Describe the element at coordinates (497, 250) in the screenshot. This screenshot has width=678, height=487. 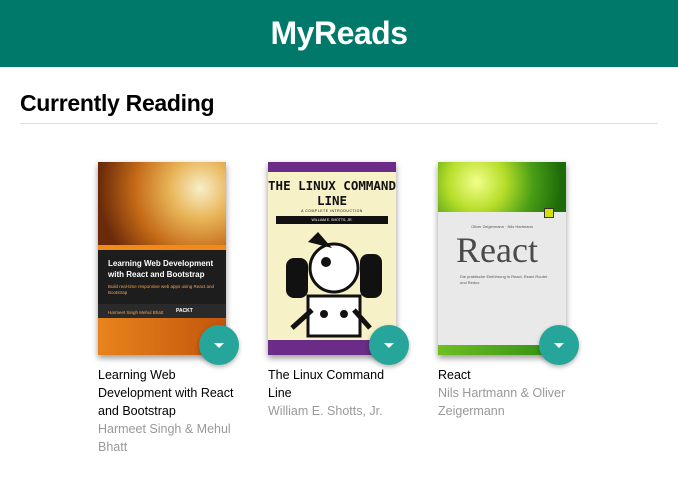
I see `cover-title: React` at that location.